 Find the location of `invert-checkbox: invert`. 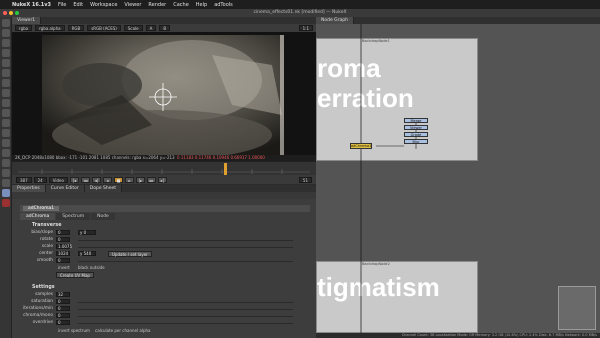

invert-checkbox: invert is located at coordinates (64, 267).